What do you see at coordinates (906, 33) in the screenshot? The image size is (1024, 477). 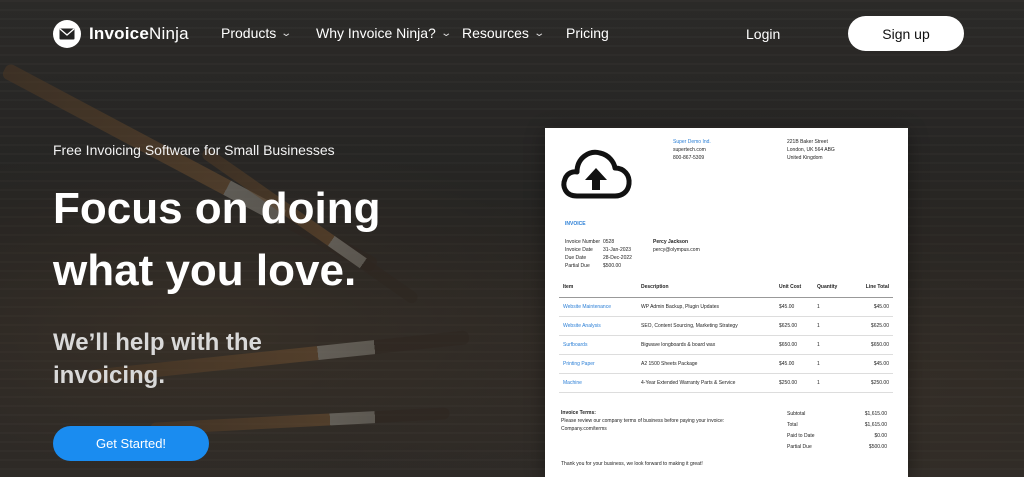 I see `signup-button: Sign up` at bounding box center [906, 33].